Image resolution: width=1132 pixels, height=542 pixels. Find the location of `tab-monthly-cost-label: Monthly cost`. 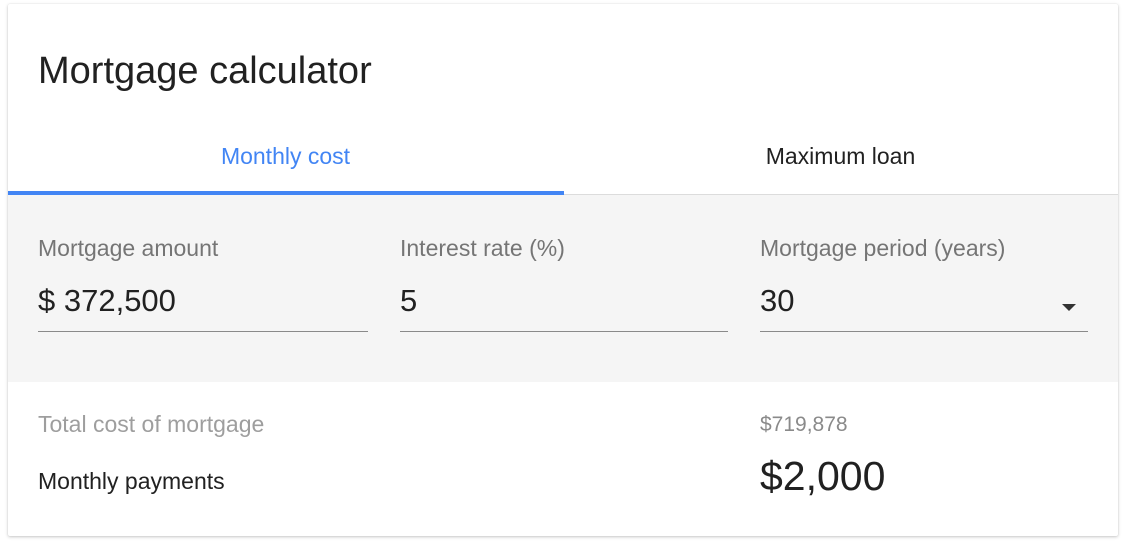

tab-monthly-cost-label: Monthly cost is located at coordinates (285, 156).